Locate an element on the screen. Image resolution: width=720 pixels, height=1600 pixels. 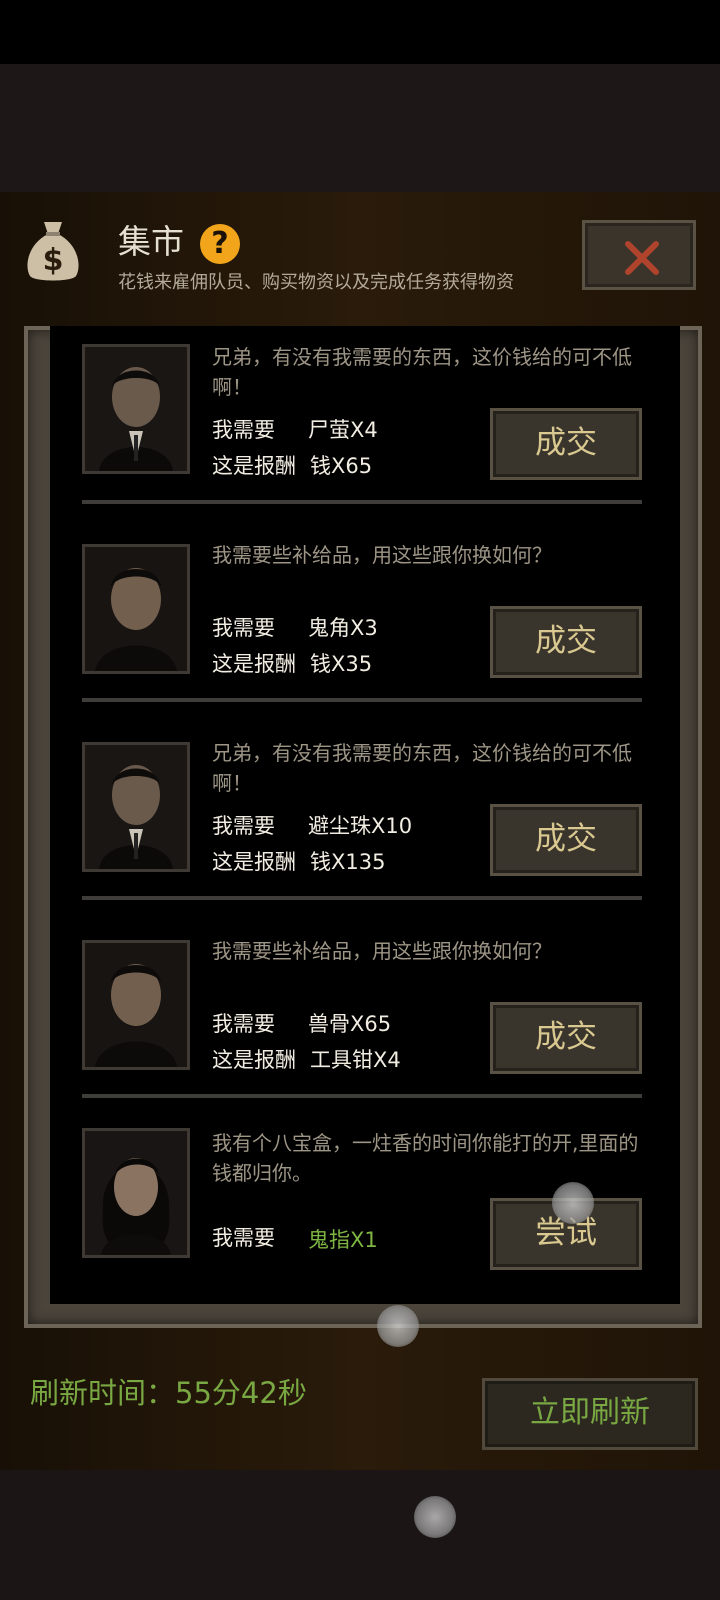
reward-item: 工具钳X4 is located at coordinates (355, 1060).